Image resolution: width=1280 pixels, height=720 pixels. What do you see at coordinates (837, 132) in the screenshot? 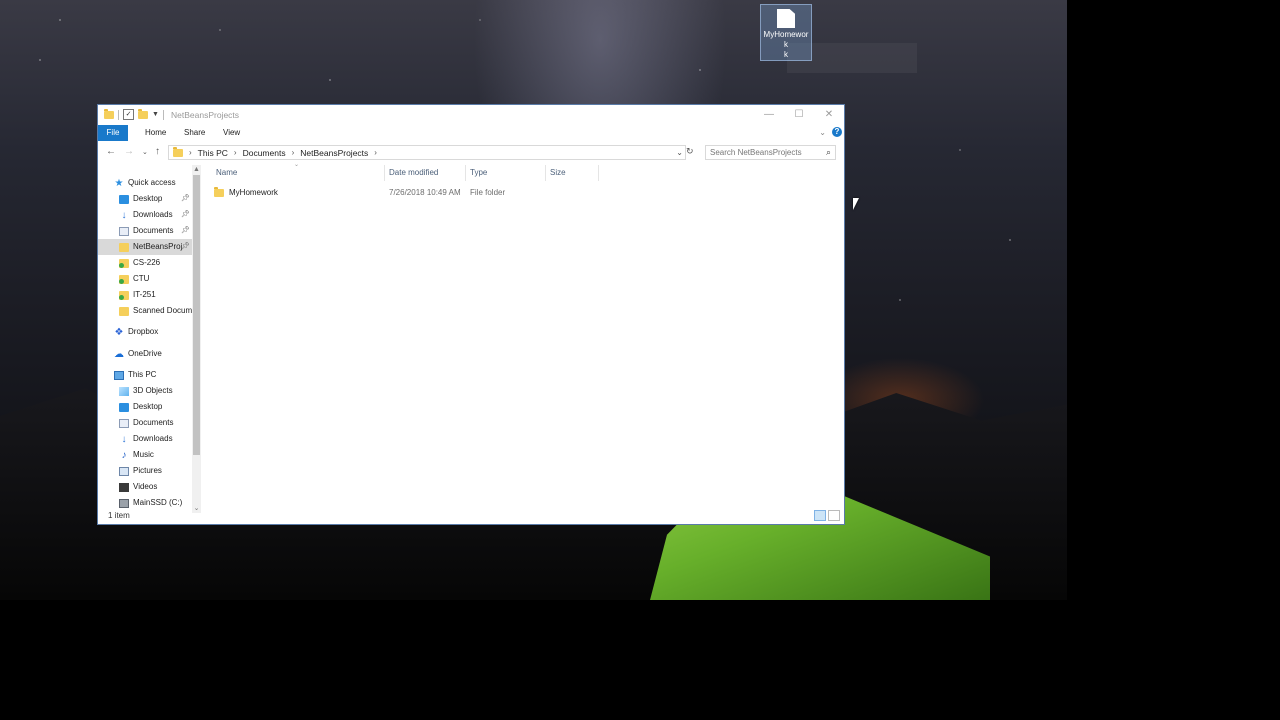
I see `help-icon: ?` at bounding box center [837, 132].